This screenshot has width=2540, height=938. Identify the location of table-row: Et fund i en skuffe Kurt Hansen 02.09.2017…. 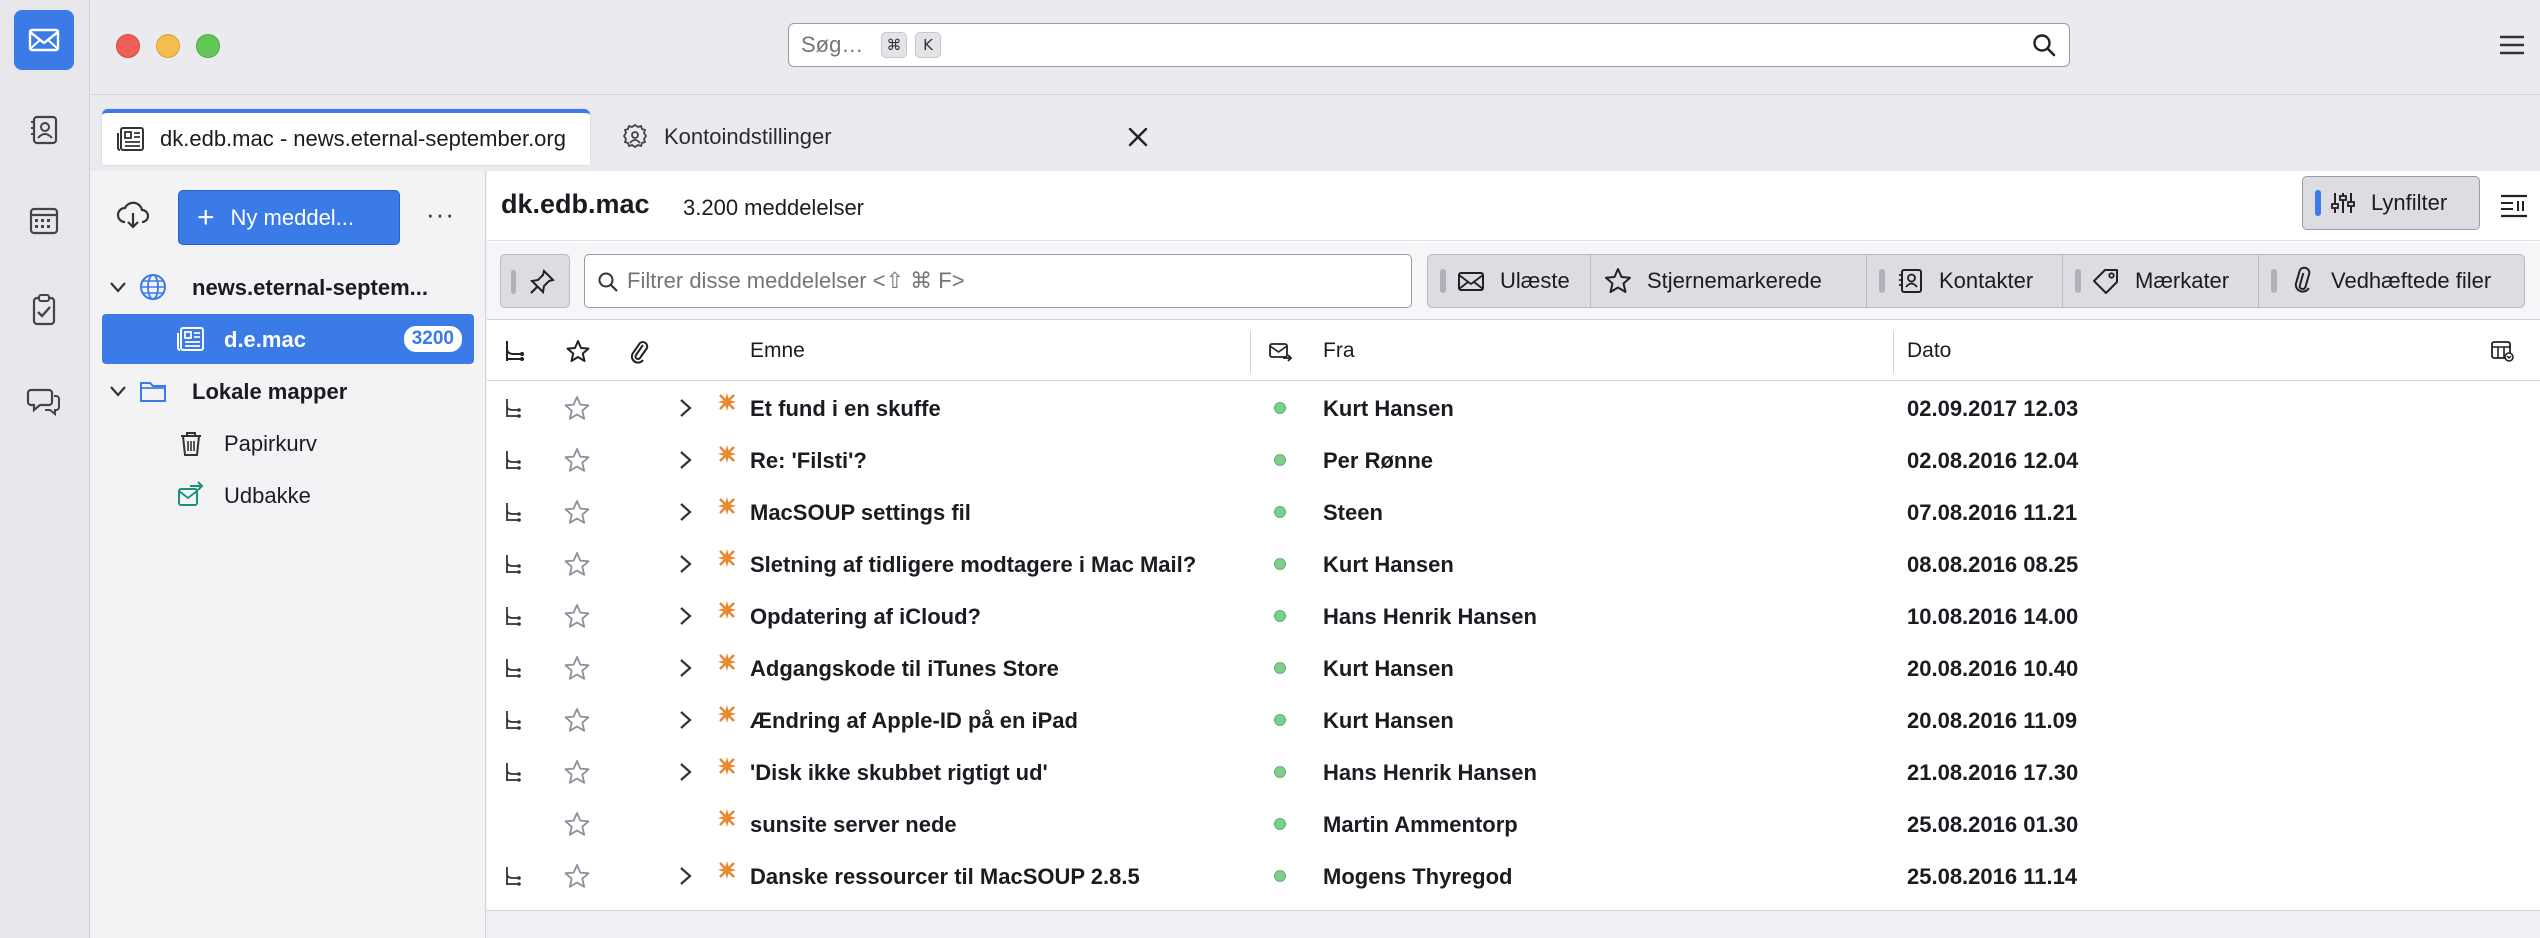
(1513, 408).